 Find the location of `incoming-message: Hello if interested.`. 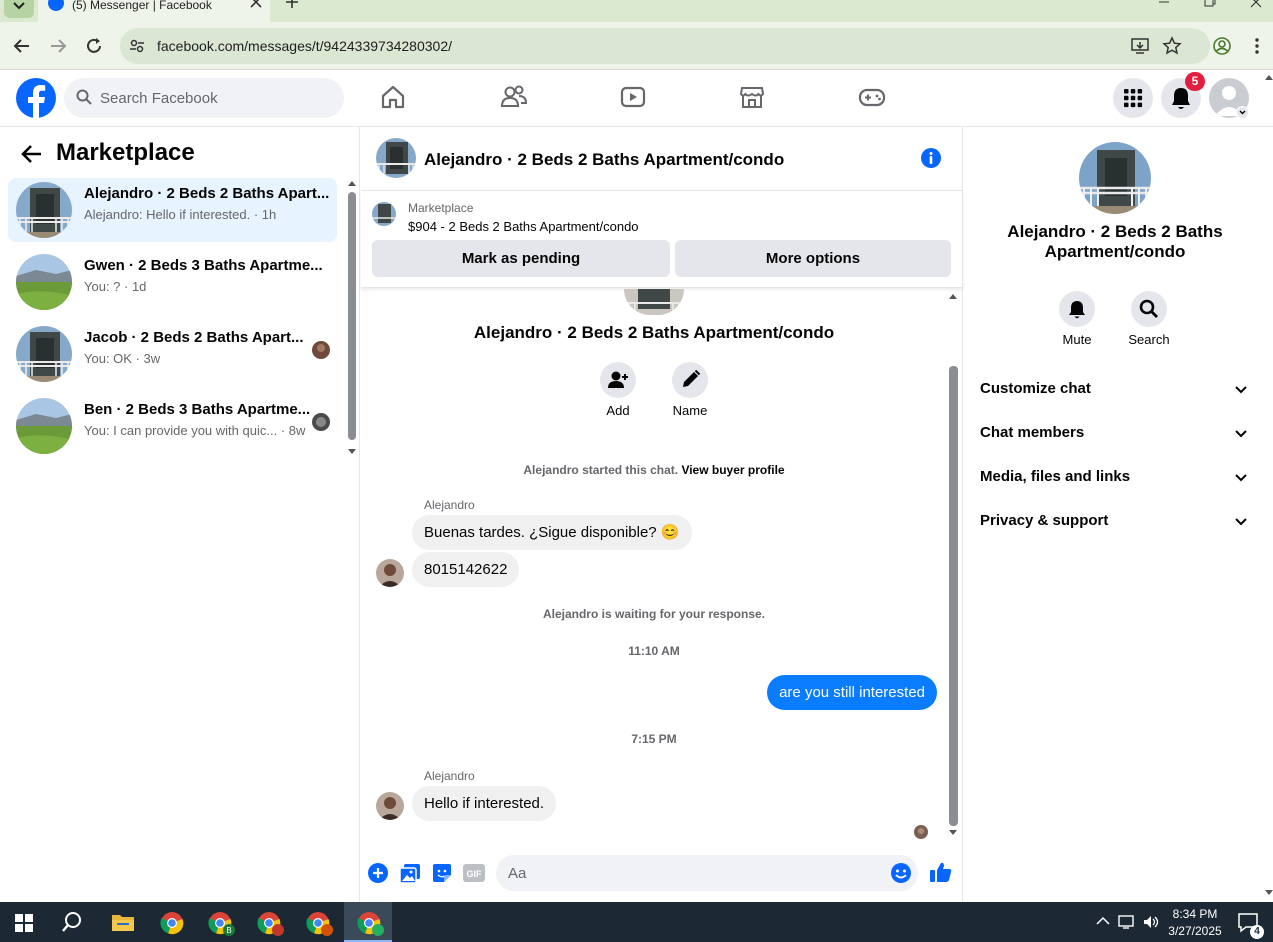

incoming-message: Hello if interested. is located at coordinates (484, 803).